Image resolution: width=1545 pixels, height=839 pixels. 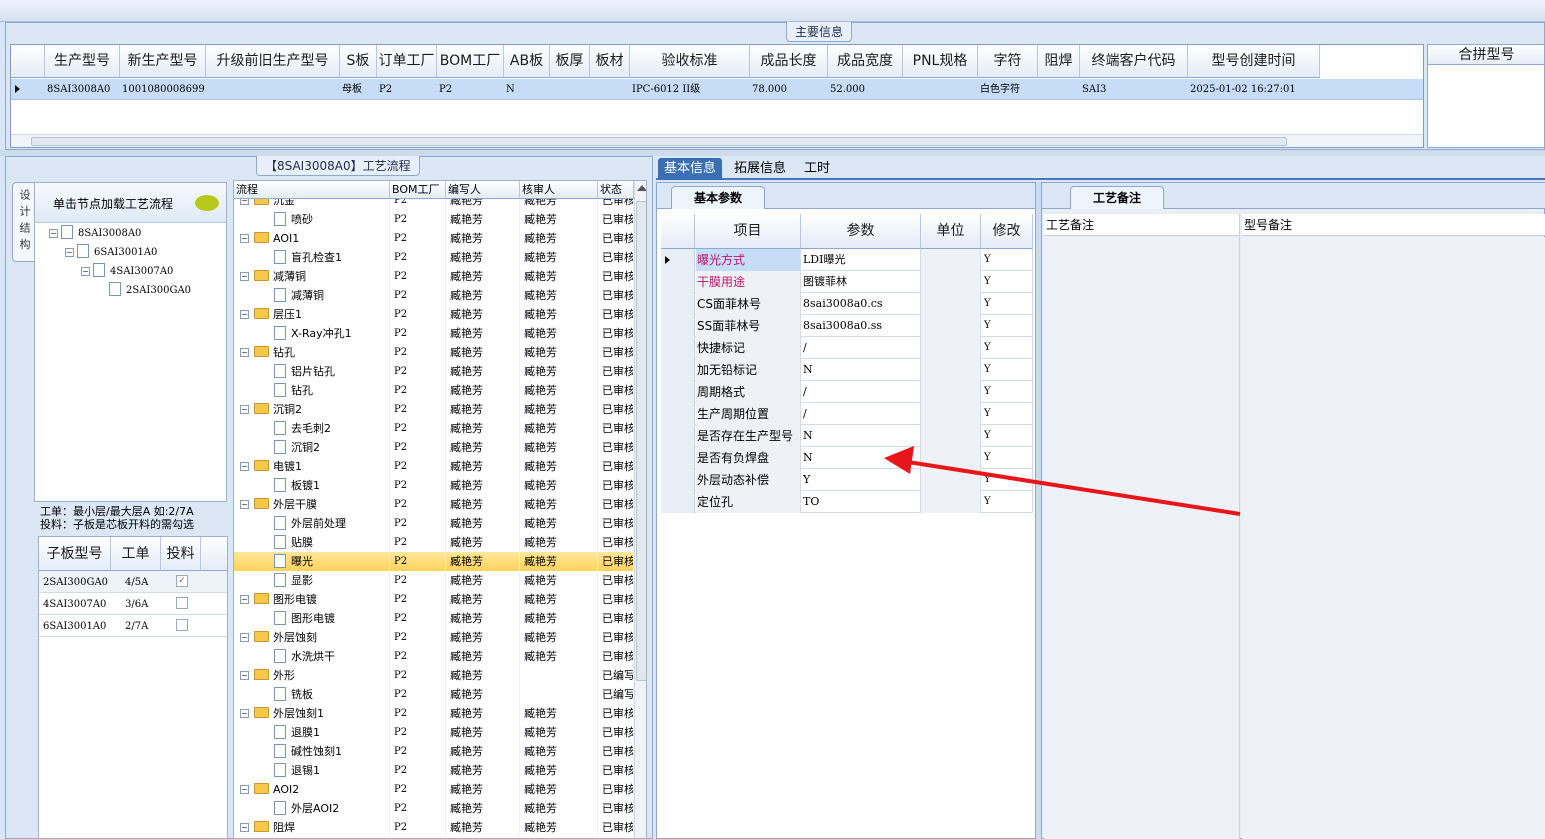 I want to click on column-header: 升级前旧生产型号, so click(x=273, y=61).